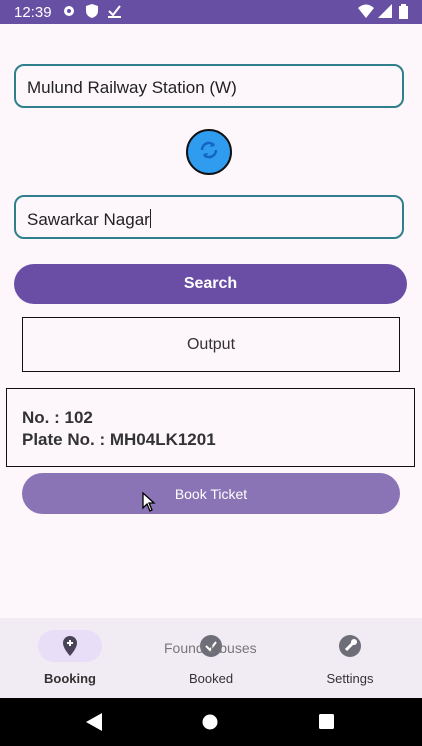 Image resolution: width=422 pixels, height=746 pixels. I want to click on nav-label-booked: Booked, so click(211, 678).